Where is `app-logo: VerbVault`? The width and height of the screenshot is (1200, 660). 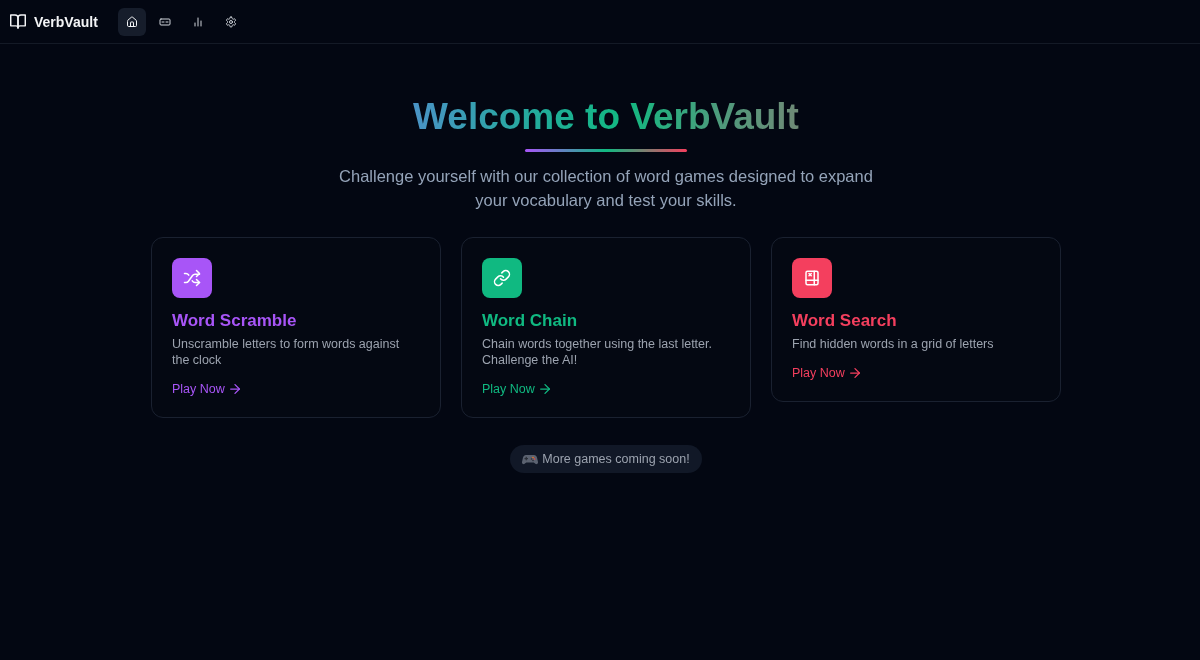
app-logo: VerbVault is located at coordinates (66, 21).